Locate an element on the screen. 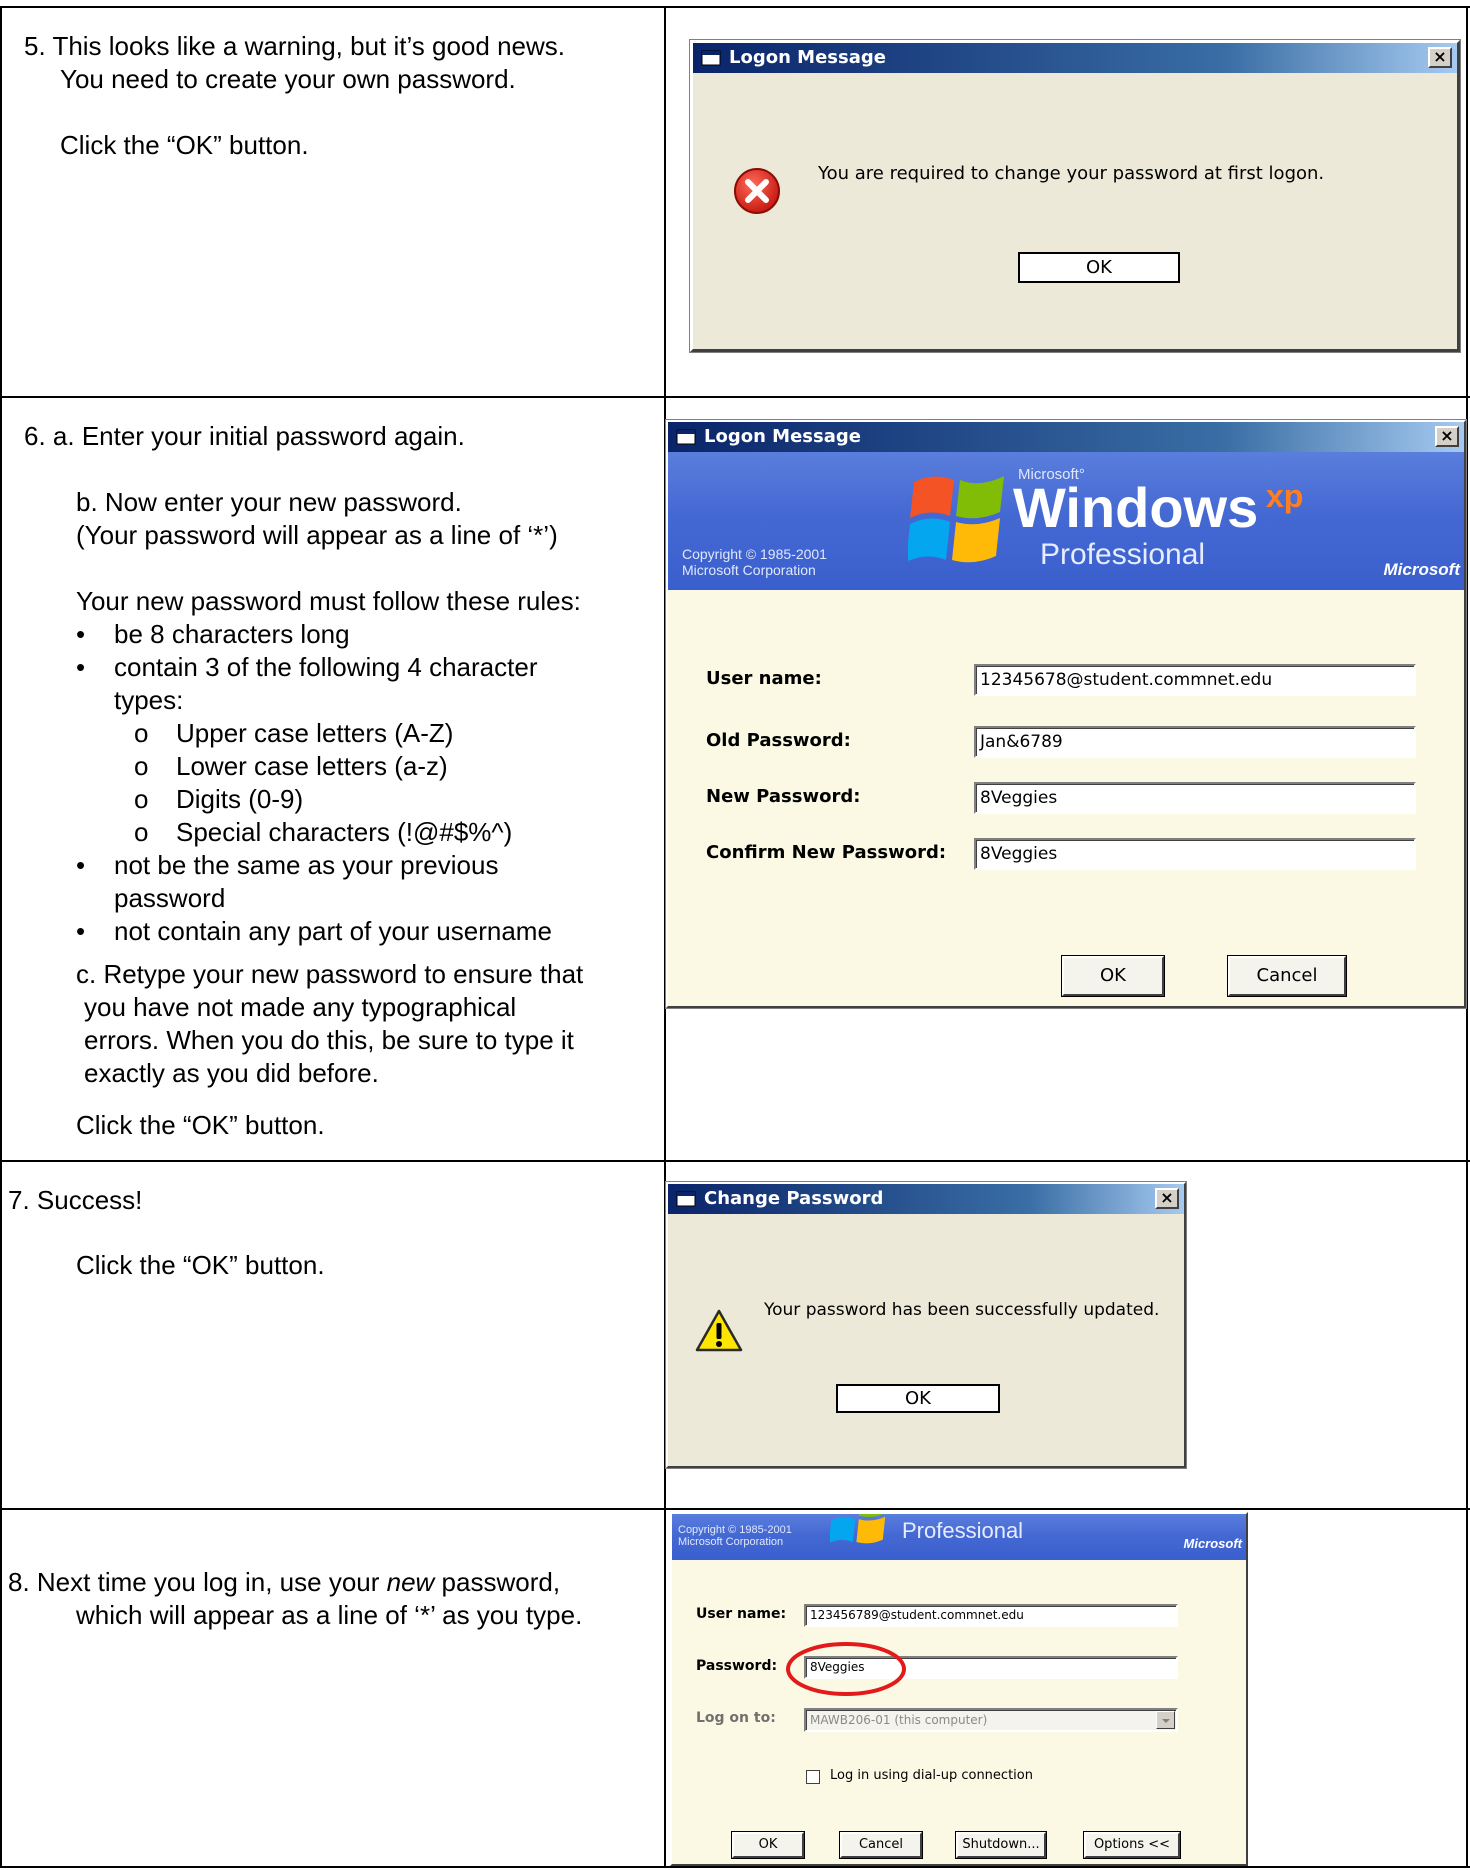 The width and height of the screenshot is (1470, 1870). checkbox-icon is located at coordinates (813, 1777).